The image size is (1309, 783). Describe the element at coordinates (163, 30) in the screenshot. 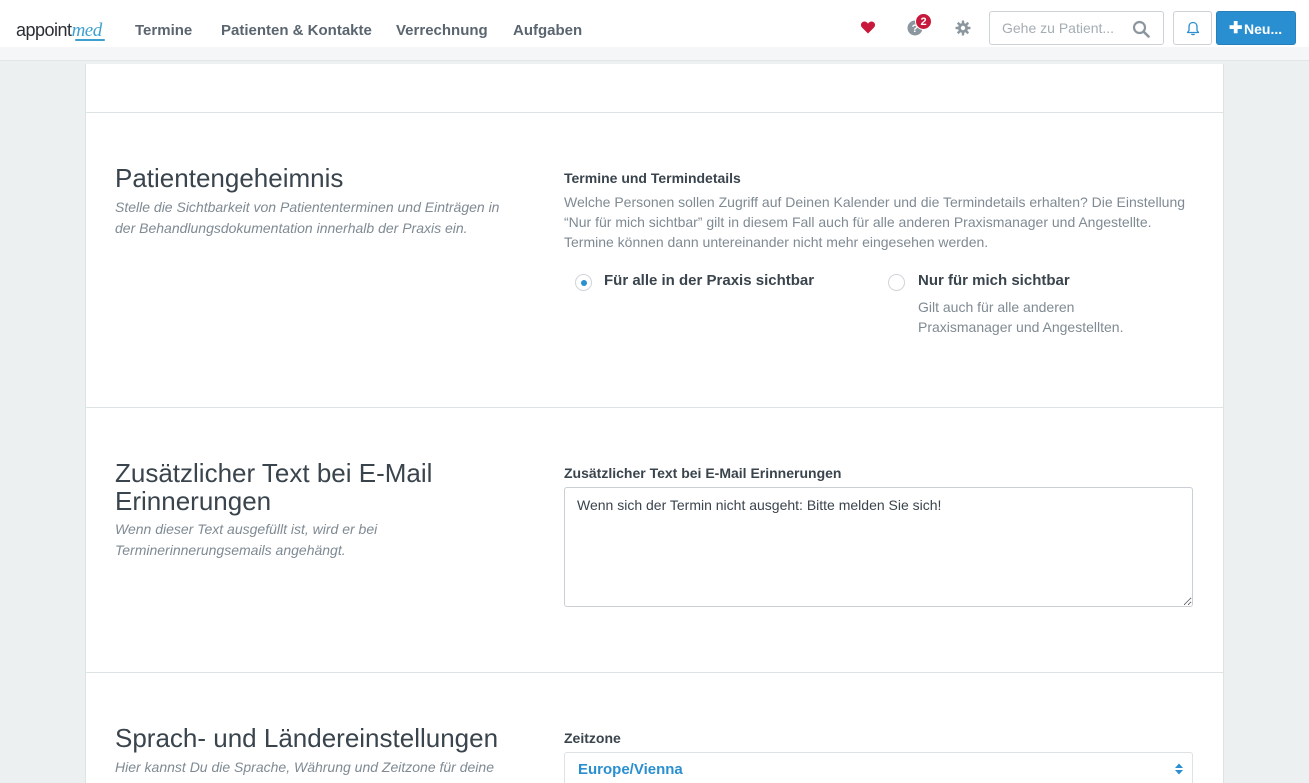

I see `nav-termine: Termine` at that location.